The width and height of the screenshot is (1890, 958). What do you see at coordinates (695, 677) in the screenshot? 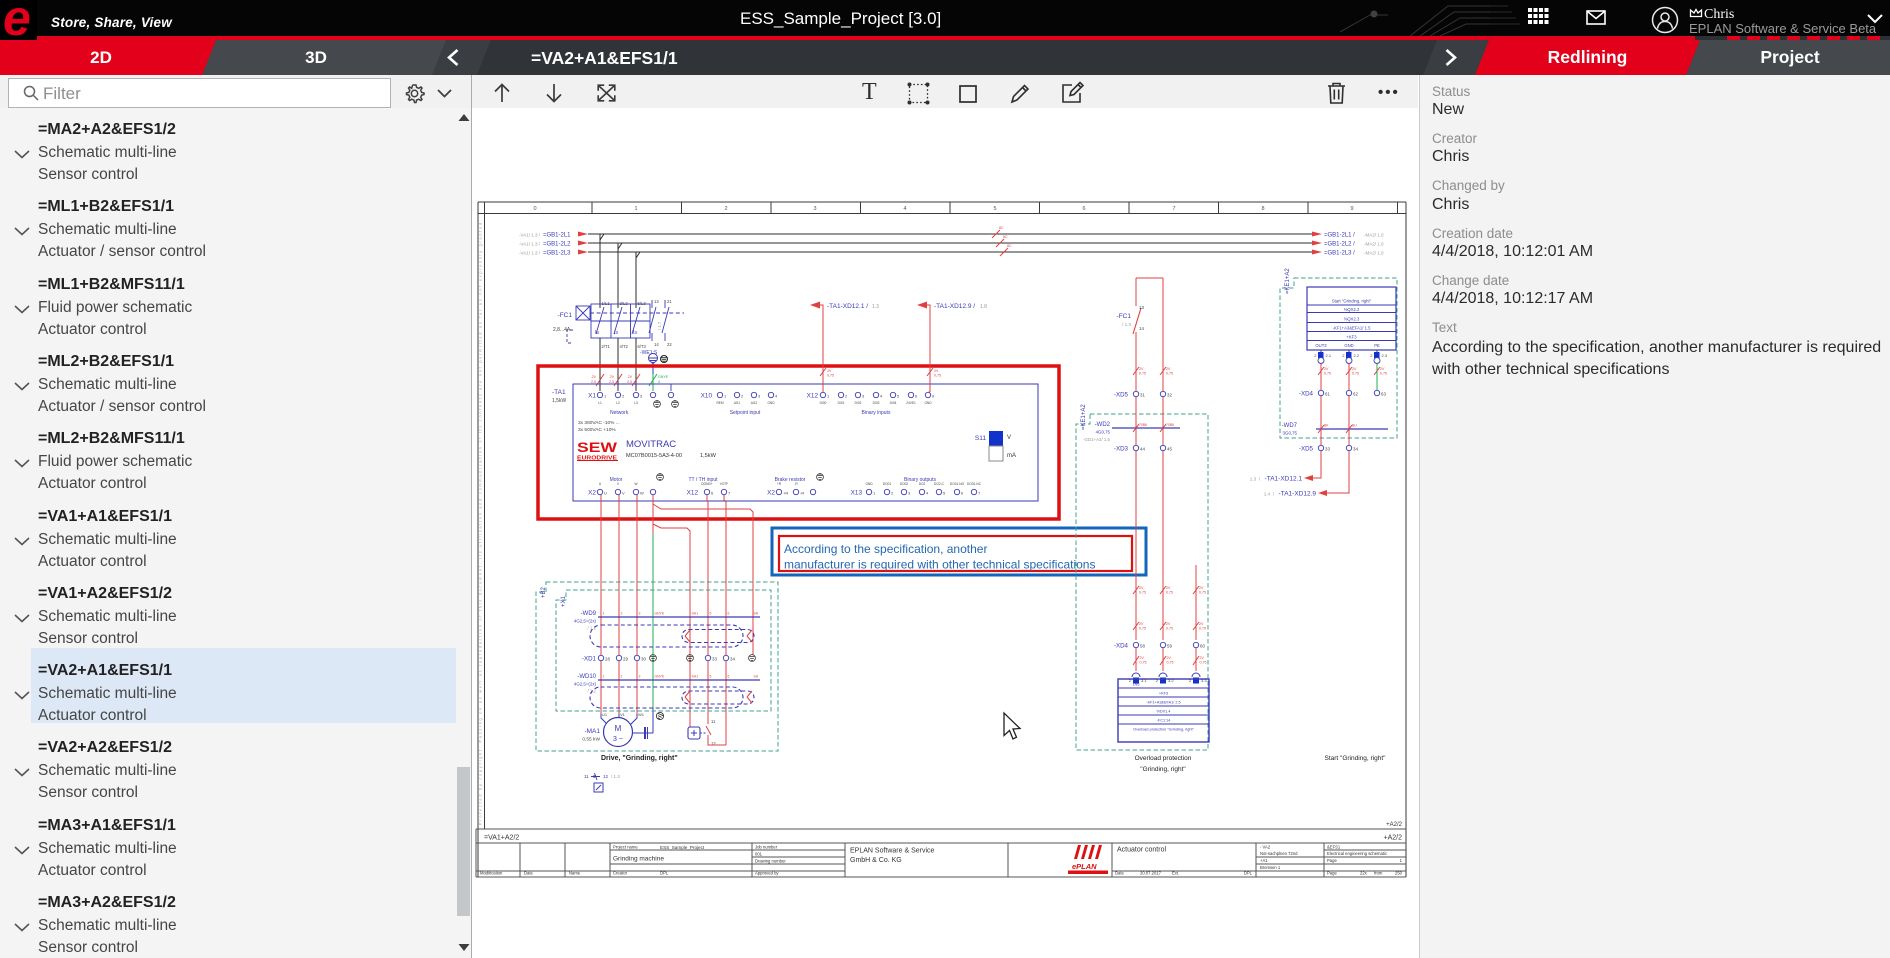
I see `svg-text: SH1` at bounding box center [695, 677].